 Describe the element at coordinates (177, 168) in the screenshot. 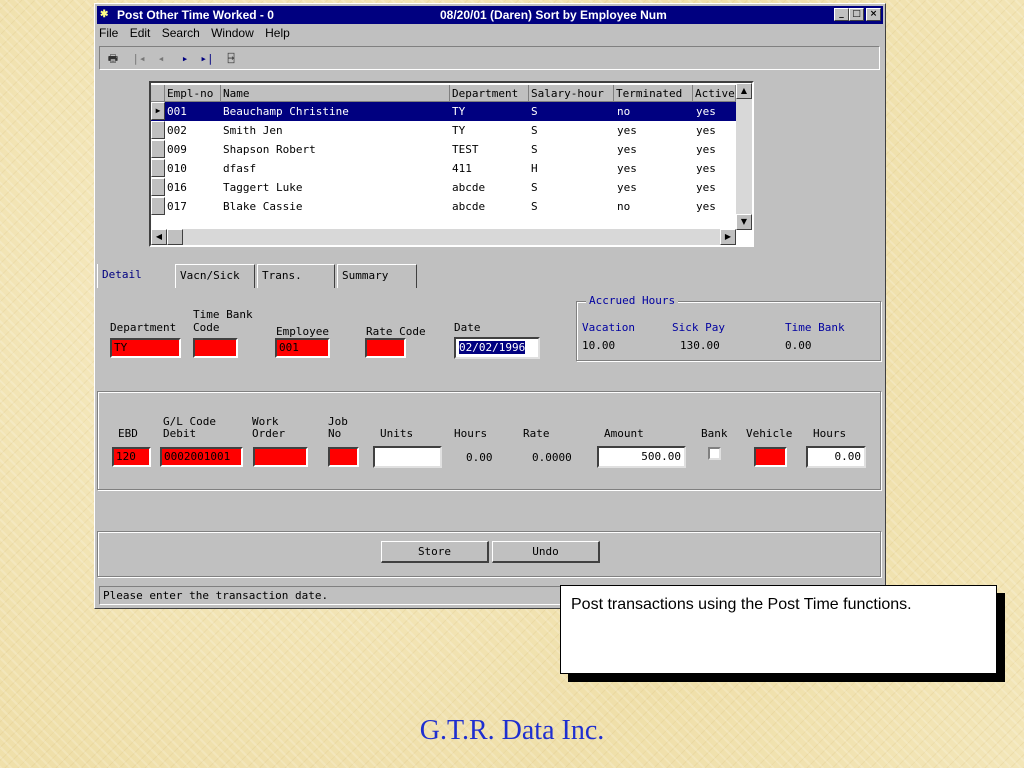

I see `cell-empl-no: 010` at that location.